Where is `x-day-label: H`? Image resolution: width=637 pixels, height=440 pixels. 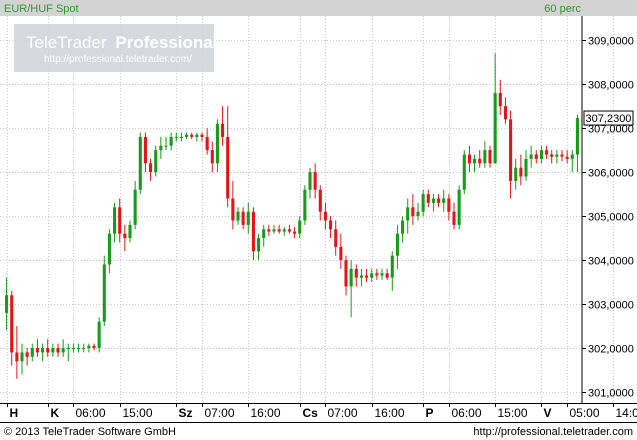 x-day-label: H is located at coordinates (14, 413).